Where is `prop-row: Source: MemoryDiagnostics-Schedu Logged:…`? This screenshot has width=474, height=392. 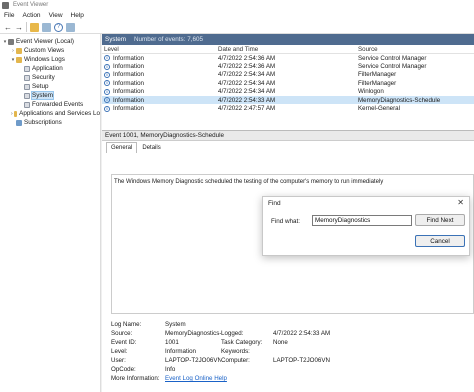 prop-row: Source: MemoryDiagnostics-Schedu Logged:… is located at coordinates (292, 333).